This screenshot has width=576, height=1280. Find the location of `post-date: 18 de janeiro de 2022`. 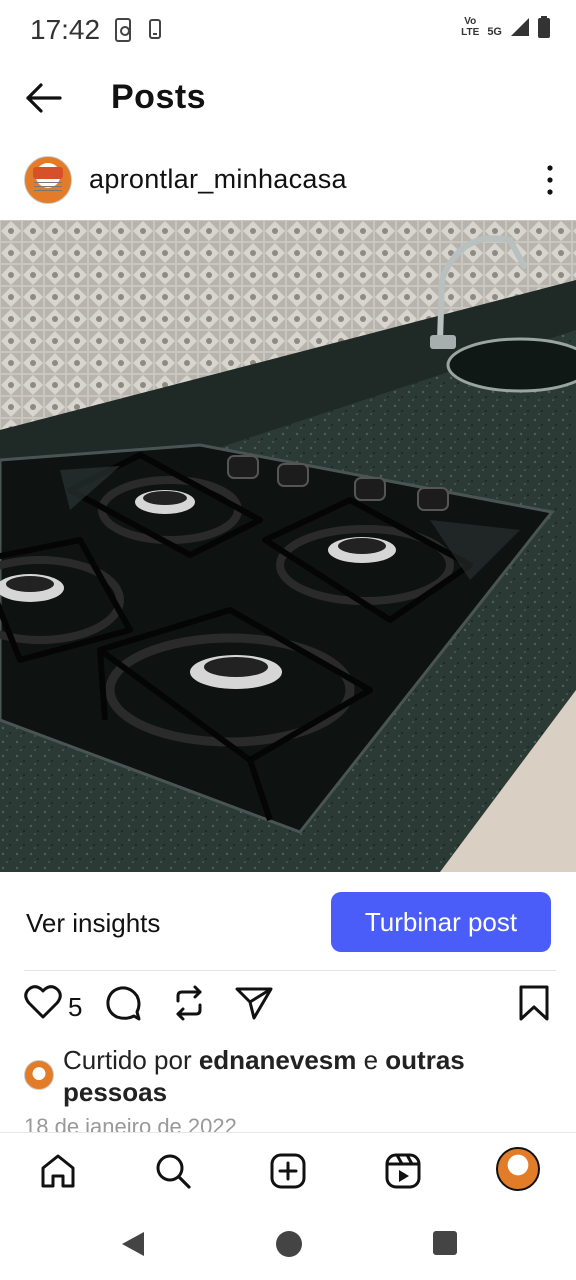

post-date: 18 de janeiro de 2022 is located at coordinates (130, 1123).